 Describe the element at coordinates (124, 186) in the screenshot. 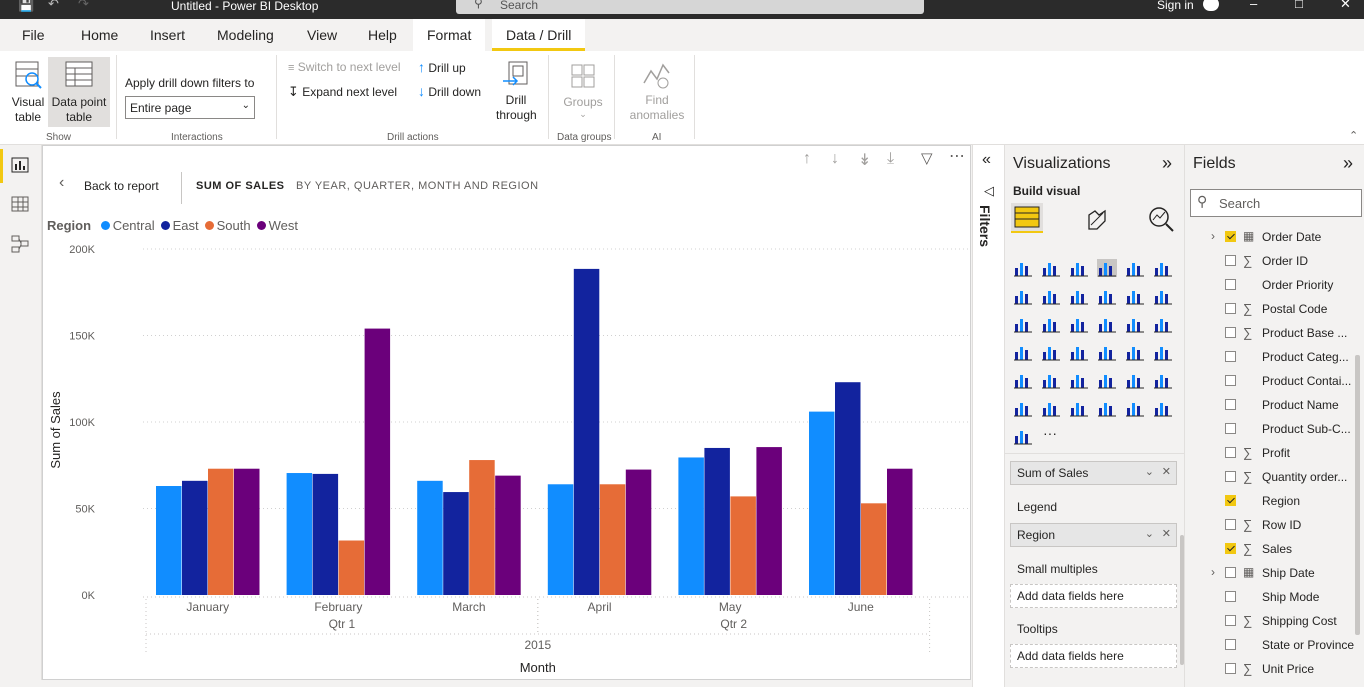

I see `back-to-report-button: ‹ Back to report` at that location.